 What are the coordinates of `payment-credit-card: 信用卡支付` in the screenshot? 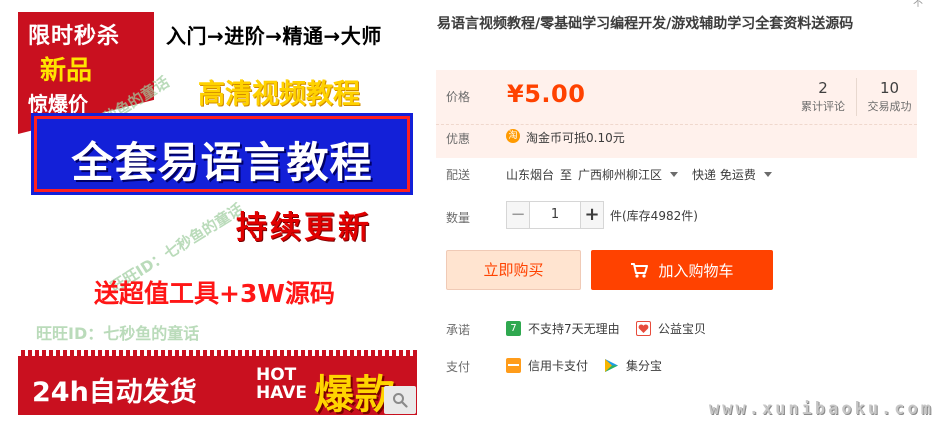 It's located at (547, 365).